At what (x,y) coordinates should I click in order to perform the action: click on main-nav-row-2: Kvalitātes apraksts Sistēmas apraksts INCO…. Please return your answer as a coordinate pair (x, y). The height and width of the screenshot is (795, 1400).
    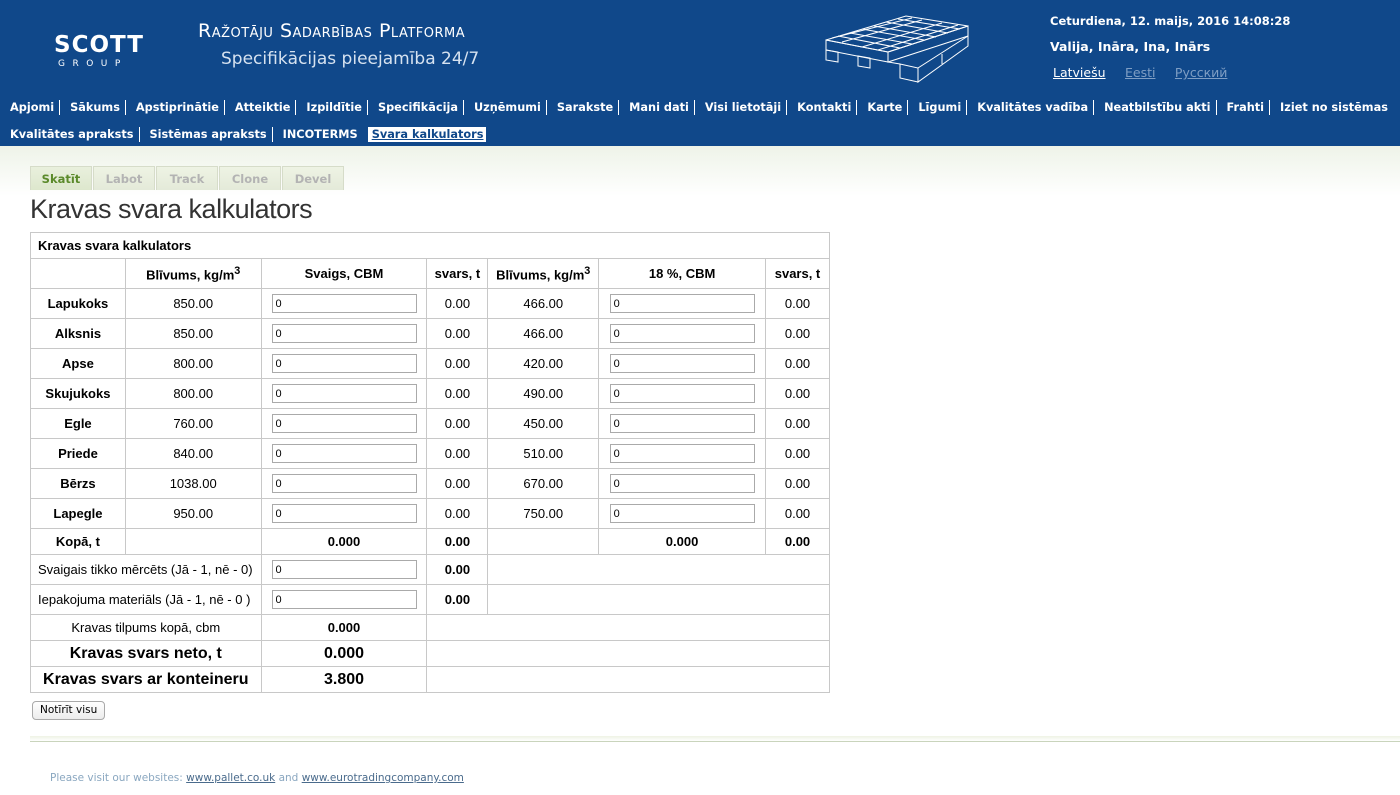
    Looking at the image, I should click on (243, 134).